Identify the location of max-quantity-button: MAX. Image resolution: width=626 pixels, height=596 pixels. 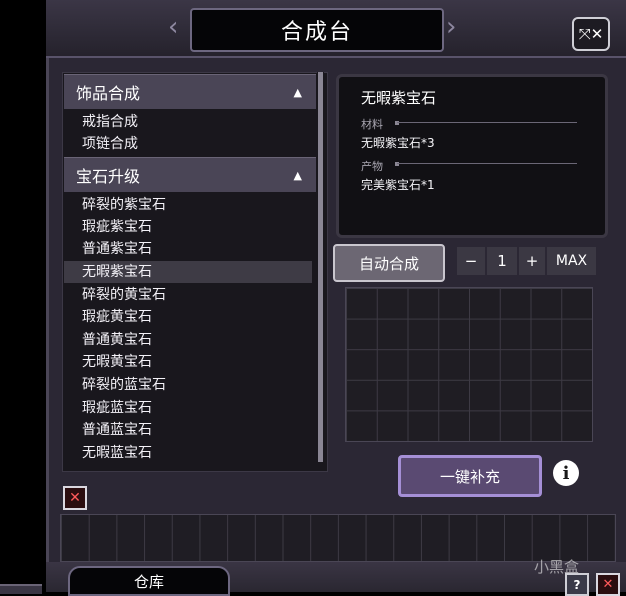
(571, 261).